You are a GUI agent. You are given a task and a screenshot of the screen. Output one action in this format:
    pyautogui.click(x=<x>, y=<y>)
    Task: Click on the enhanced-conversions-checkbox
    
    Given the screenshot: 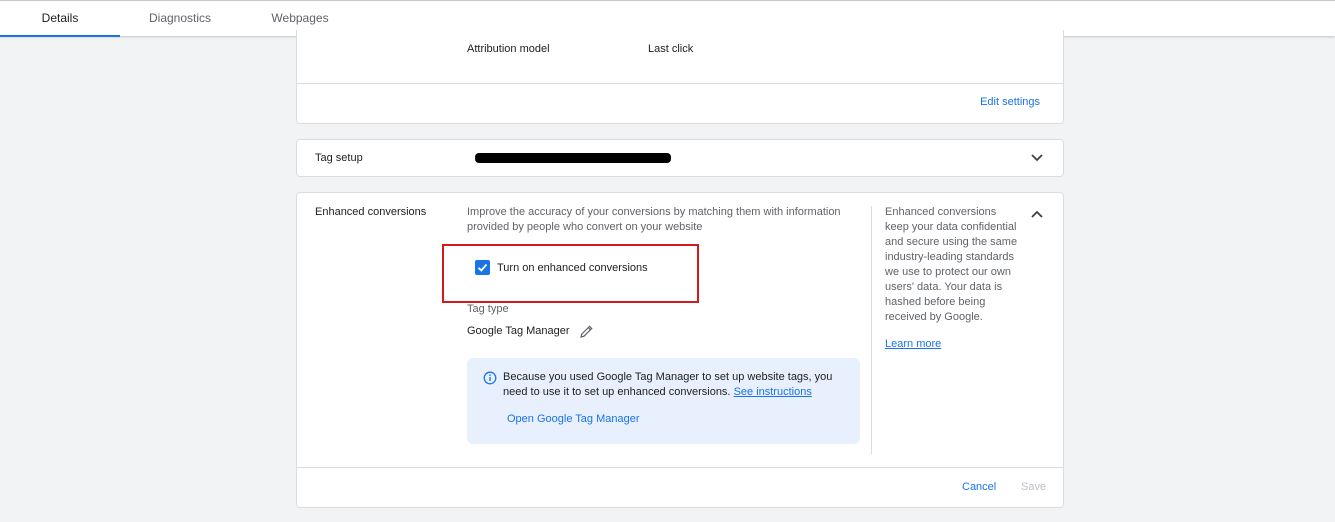 What is the action you would take?
    pyautogui.click(x=482, y=267)
    